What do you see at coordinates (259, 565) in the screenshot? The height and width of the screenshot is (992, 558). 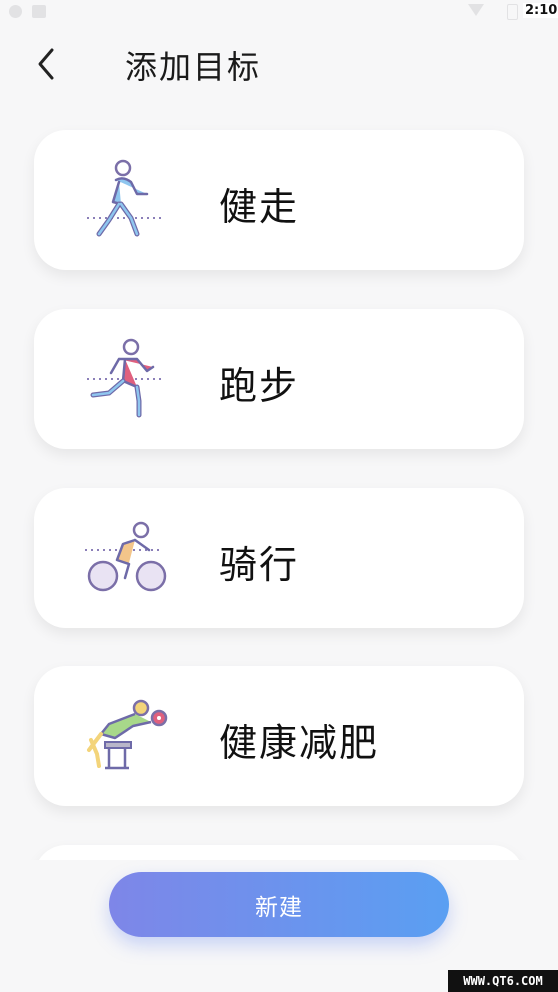 I see `goal-label: 骑行` at bounding box center [259, 565].